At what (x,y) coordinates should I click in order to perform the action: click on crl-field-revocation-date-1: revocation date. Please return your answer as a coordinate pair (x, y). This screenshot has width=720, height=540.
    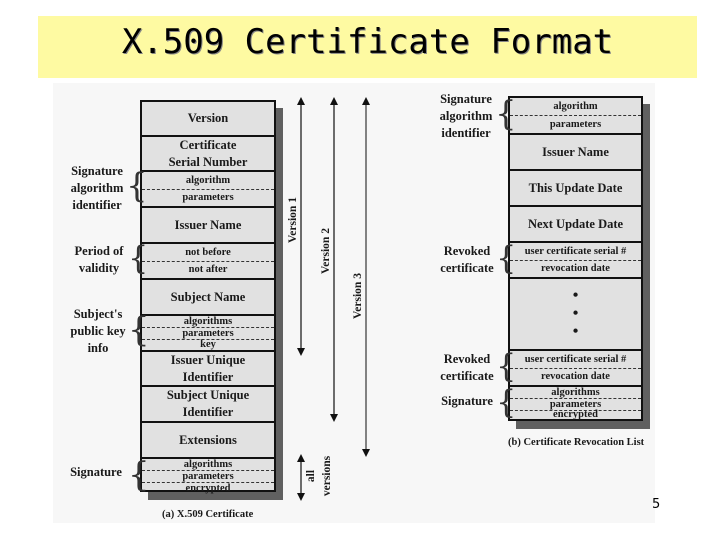
    Looking at the image, I should click on (575, 270).